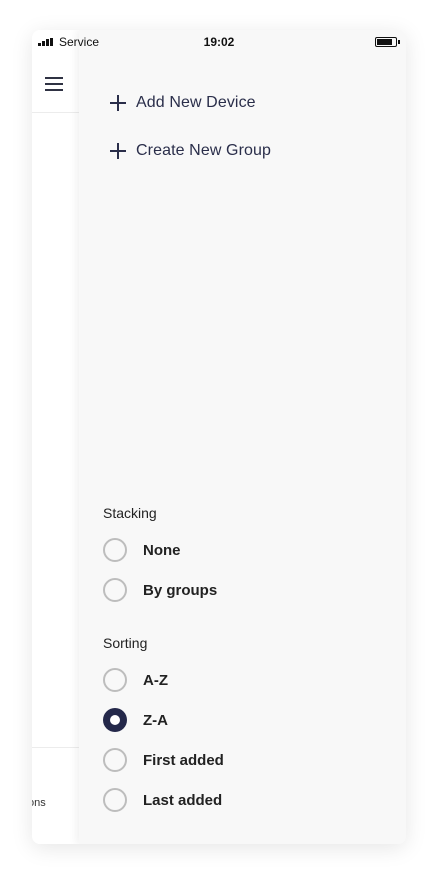 This screenshot has height=876, width=439. What do you see at coordinates (55, 437) in the screenshot?
I see `background-page: ons` at bounding box center [55, 437].